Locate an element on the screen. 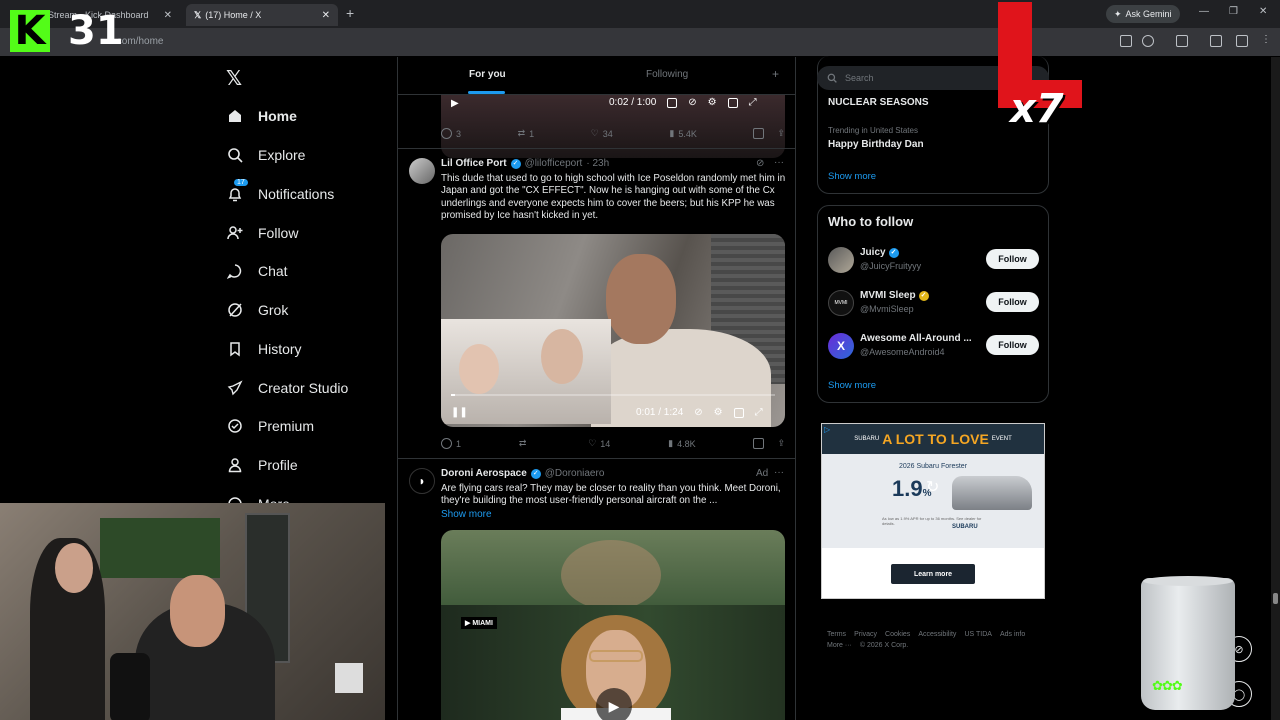 This screenshot has height=720, width=1280. trend-item: Happy Birthday Dan is located at coordinates (876, 144).